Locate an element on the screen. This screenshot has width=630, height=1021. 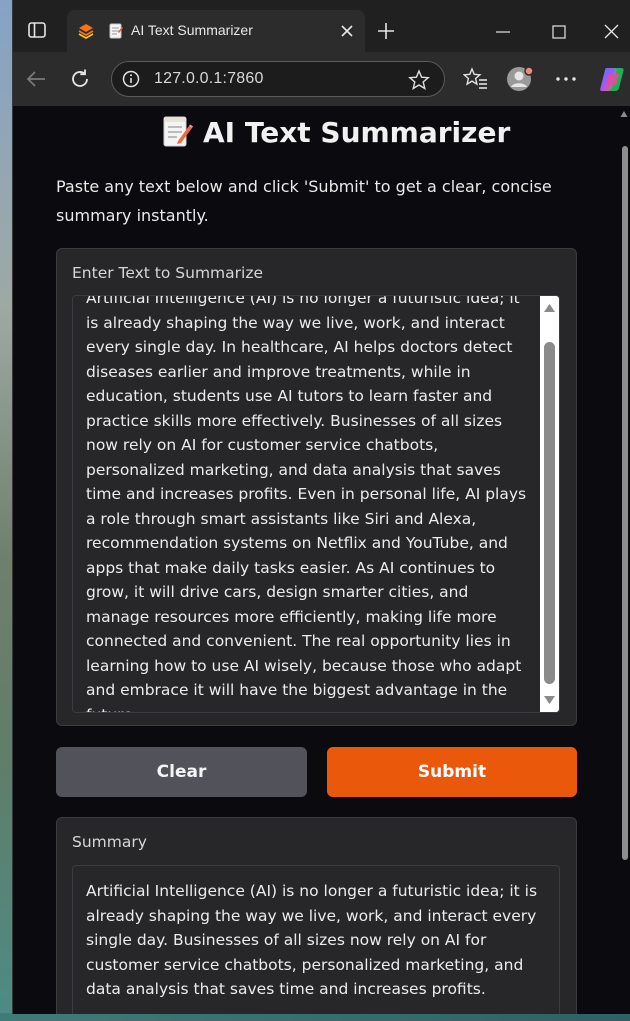
new-tab-button is located at coordinates (386, 31).